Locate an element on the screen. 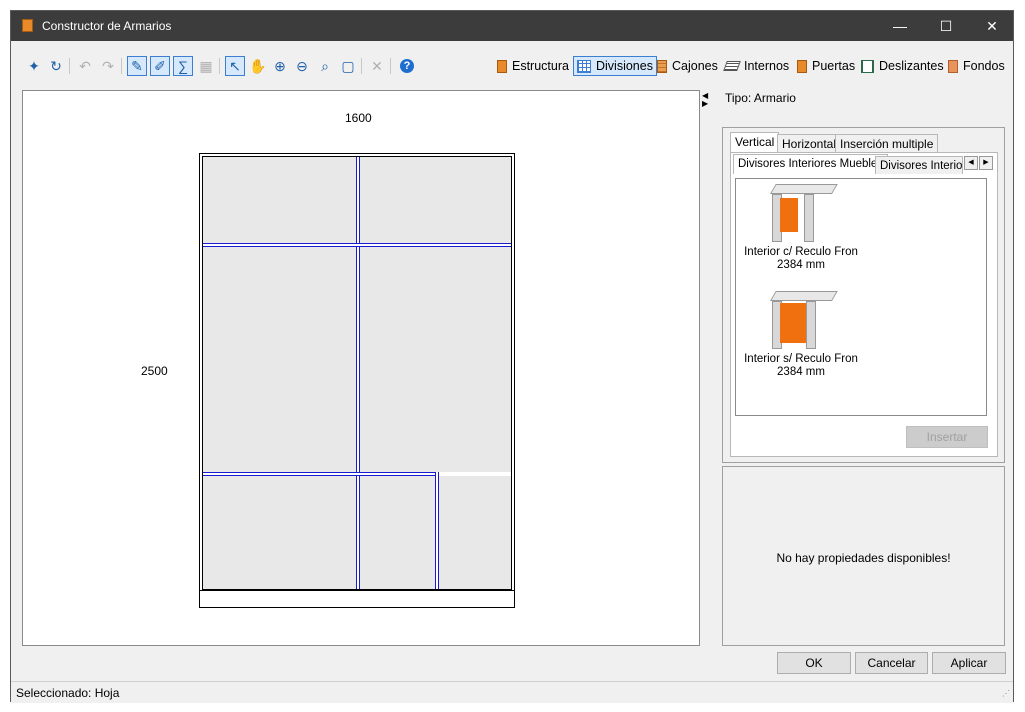  ribbon-label: Internos is located at coordinates (767, 66).